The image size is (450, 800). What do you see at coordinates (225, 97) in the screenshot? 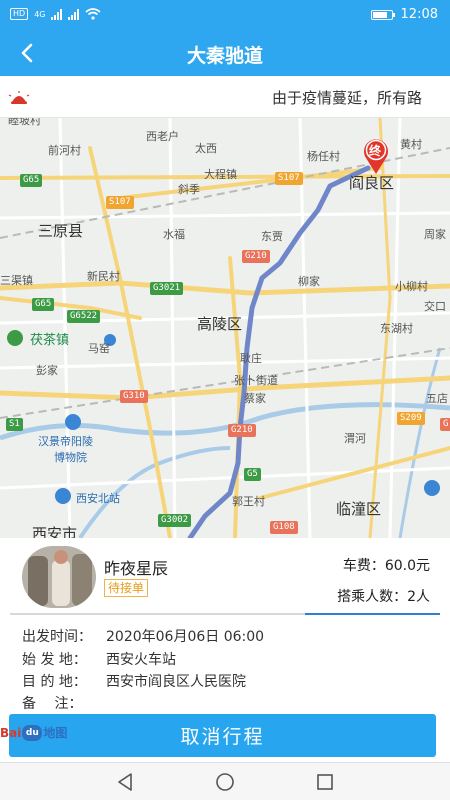
I see `notice-bar: 由于疫情蔓延，所有路` at bounding box center [225, 97].